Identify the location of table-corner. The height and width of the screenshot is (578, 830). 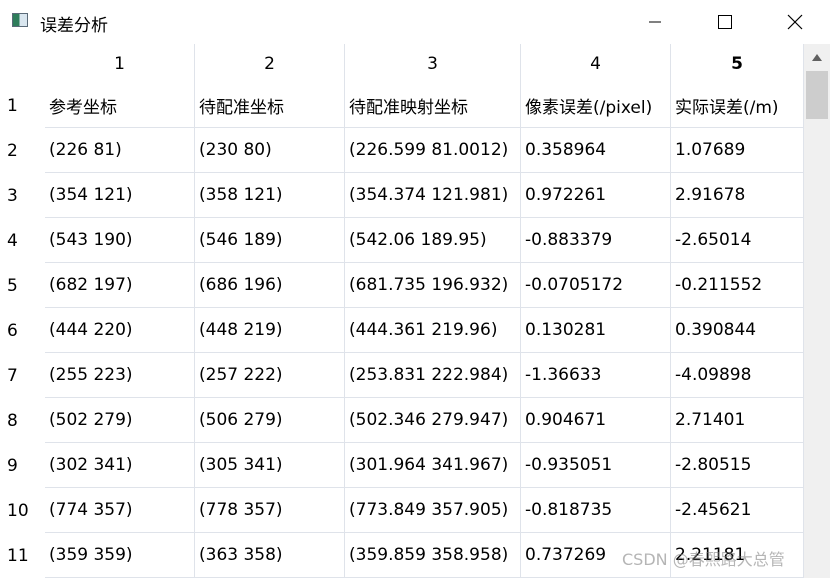
(22, 63).